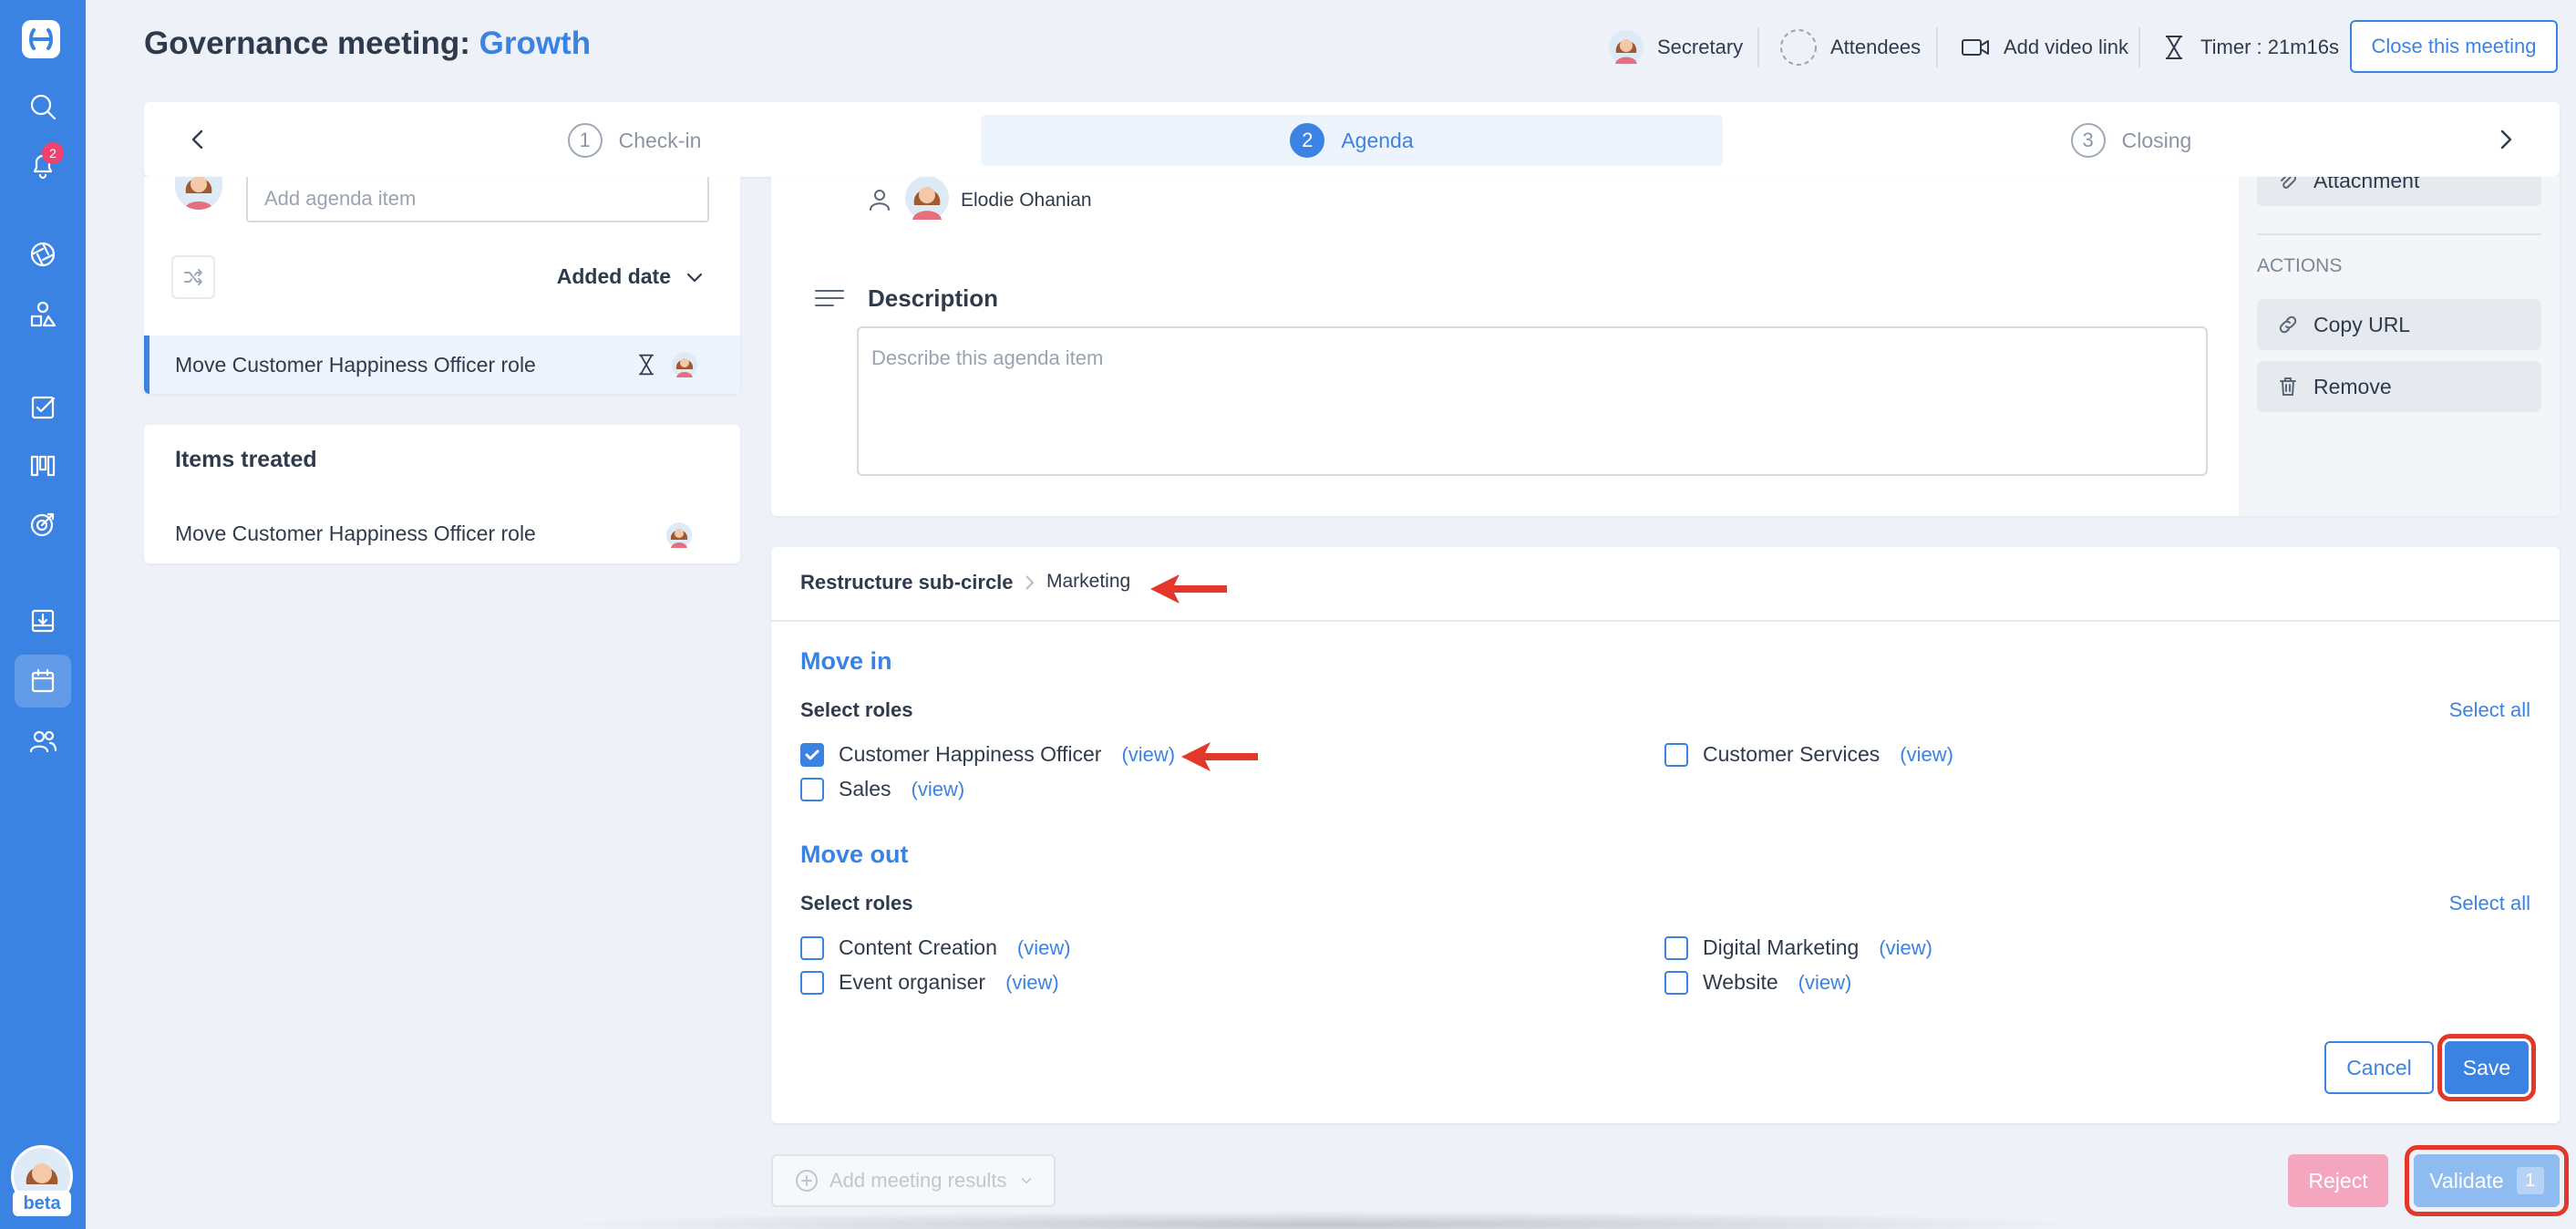 The image size is (2576, 1229). Describe the element at coordinates (907, 582) in the screenshot. I see `breadcrumb-parent: Restructure sub-circle` at that location.